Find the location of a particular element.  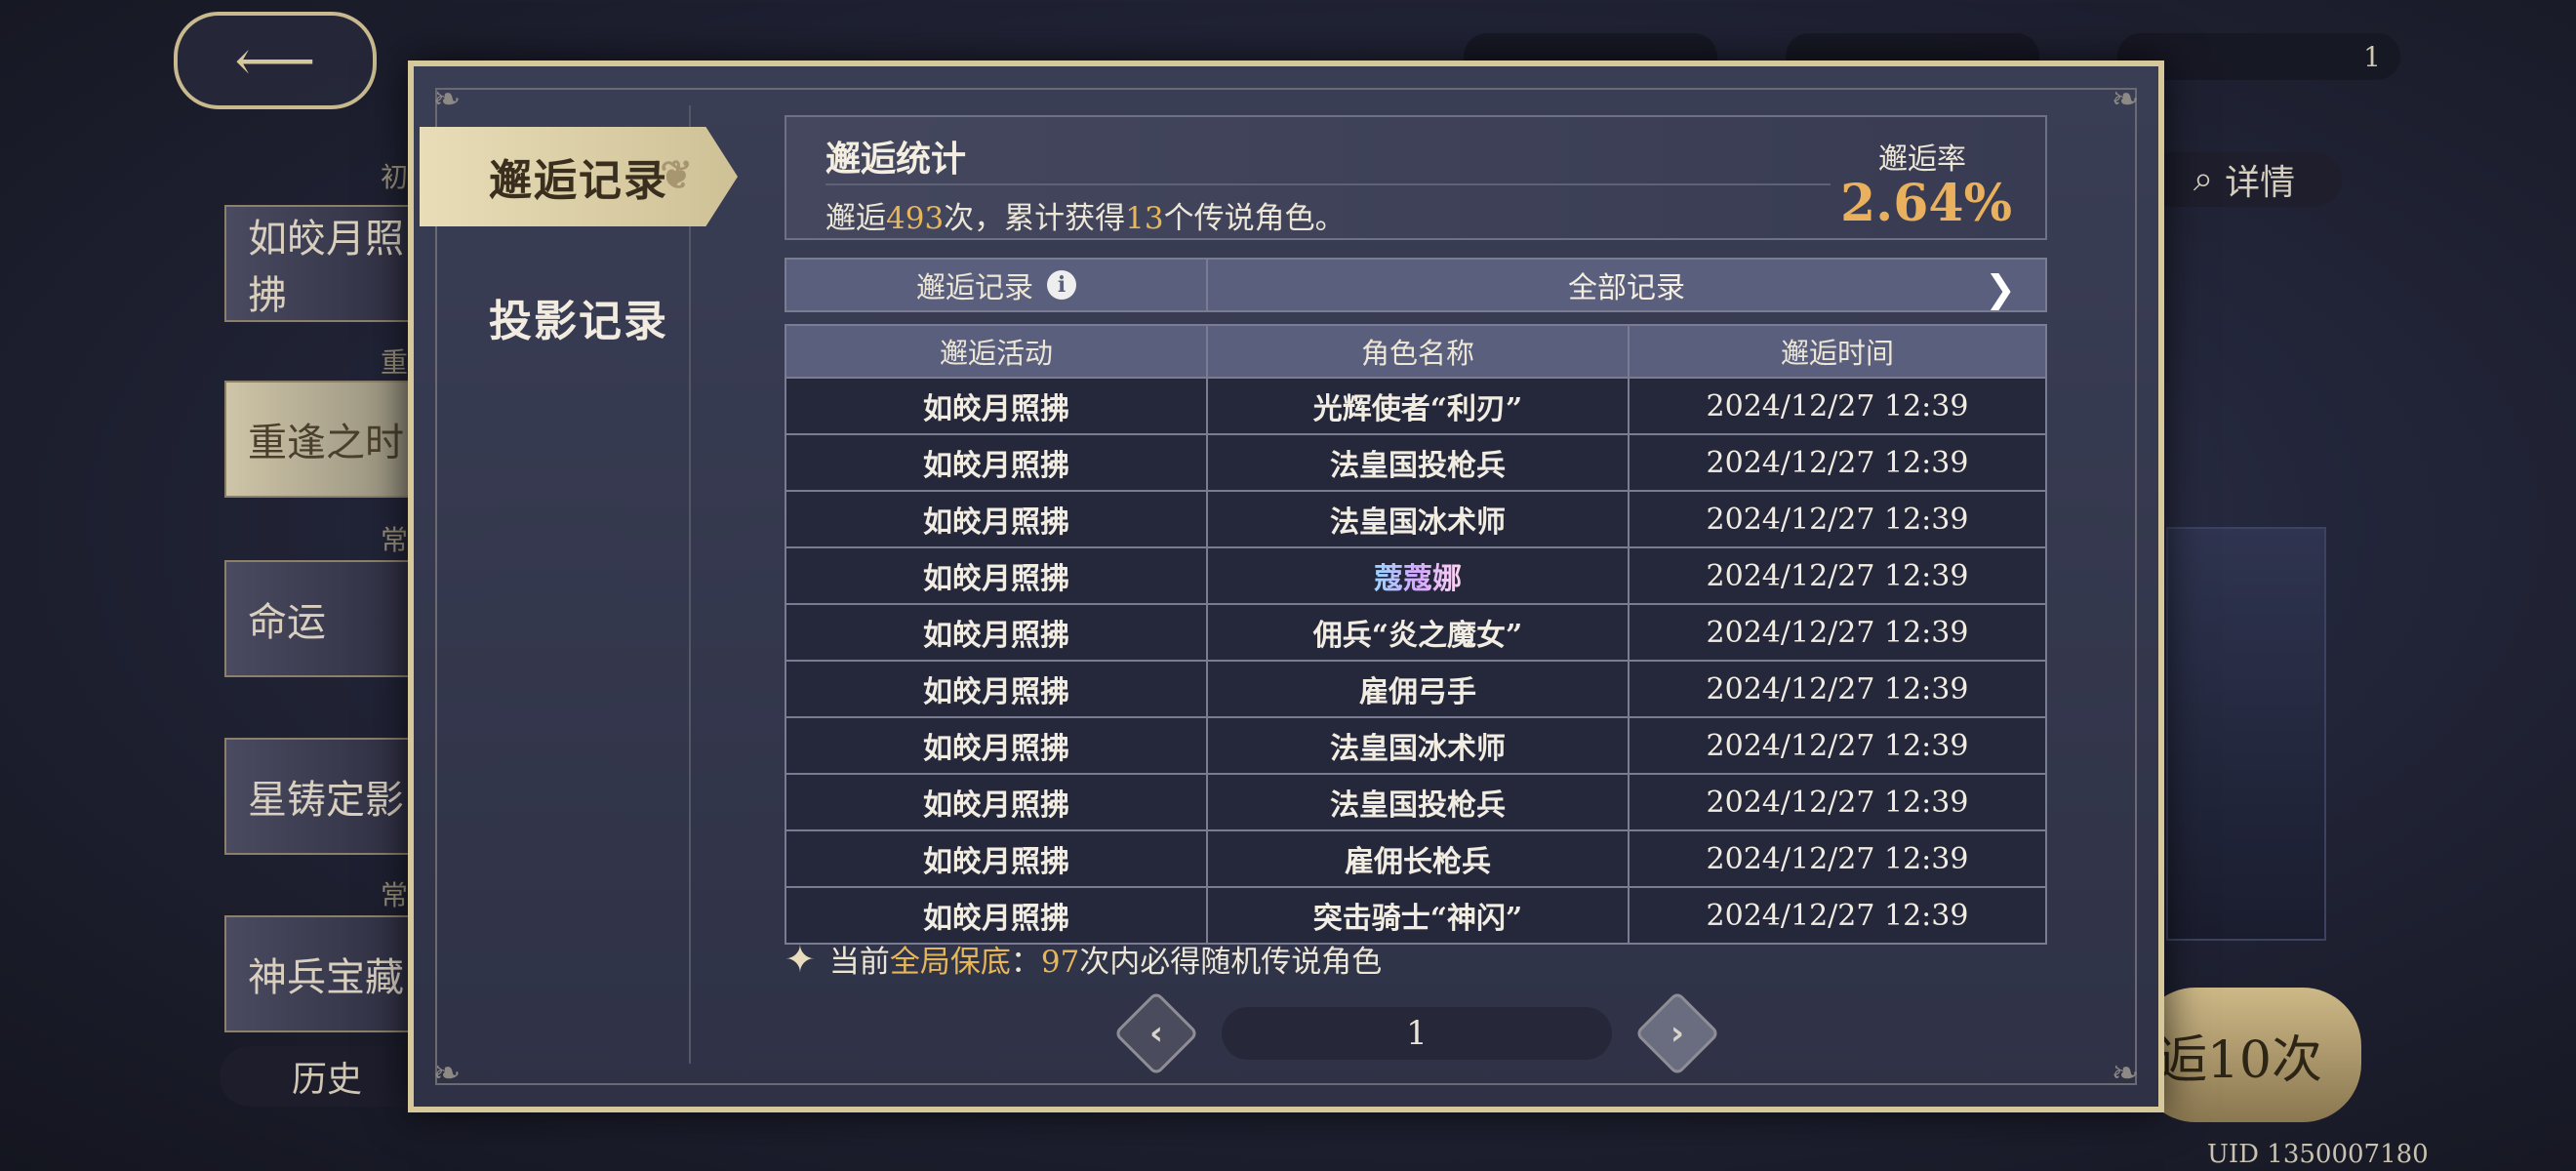

table-header: 邂逅活动 角色名称 邂逅时间 is located at coordinates (1415, 352).